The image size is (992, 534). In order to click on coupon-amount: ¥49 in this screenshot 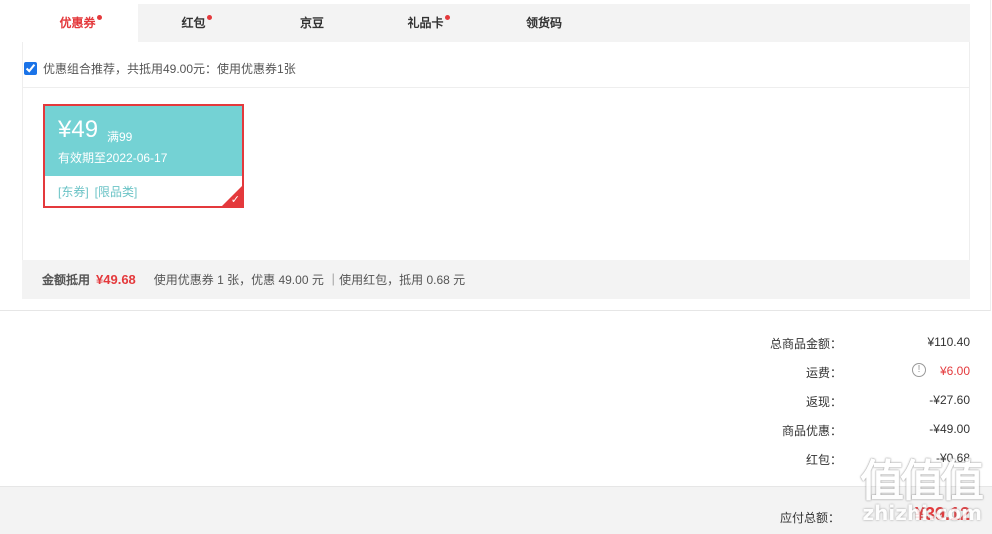, I will do `click(78, 130)`.